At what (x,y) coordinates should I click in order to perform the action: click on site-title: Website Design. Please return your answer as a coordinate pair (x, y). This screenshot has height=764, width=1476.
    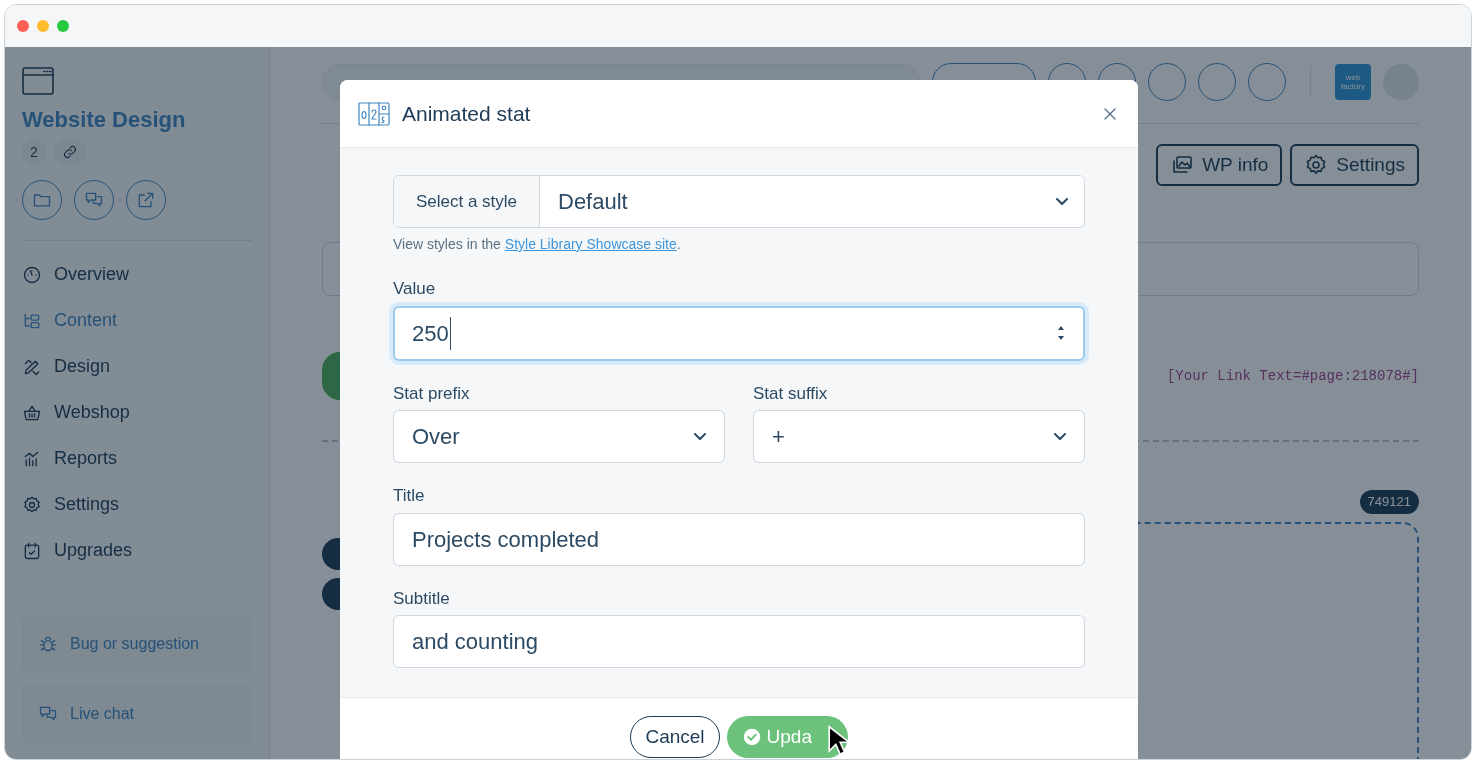
    Looking at the image, I should click on (104, 120).